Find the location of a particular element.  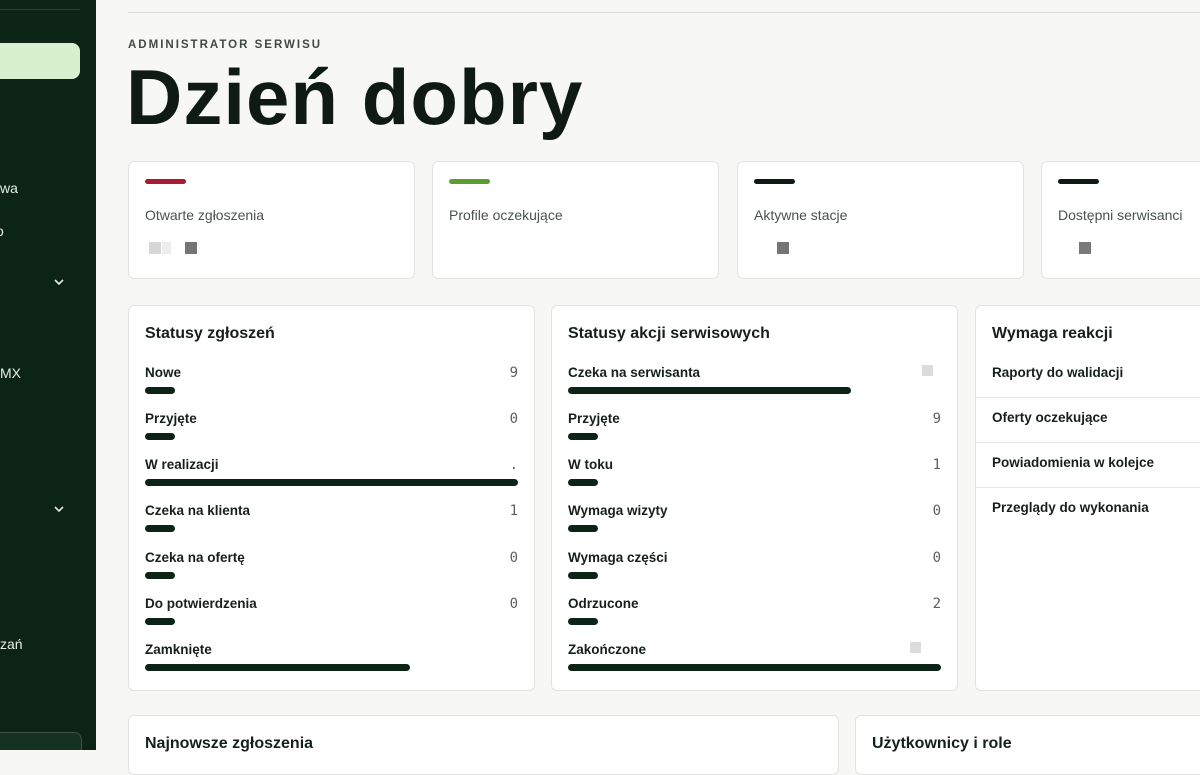

kpi-card-available-technicians: Dostępni serwisanci is located at coordinates (1120, 220).